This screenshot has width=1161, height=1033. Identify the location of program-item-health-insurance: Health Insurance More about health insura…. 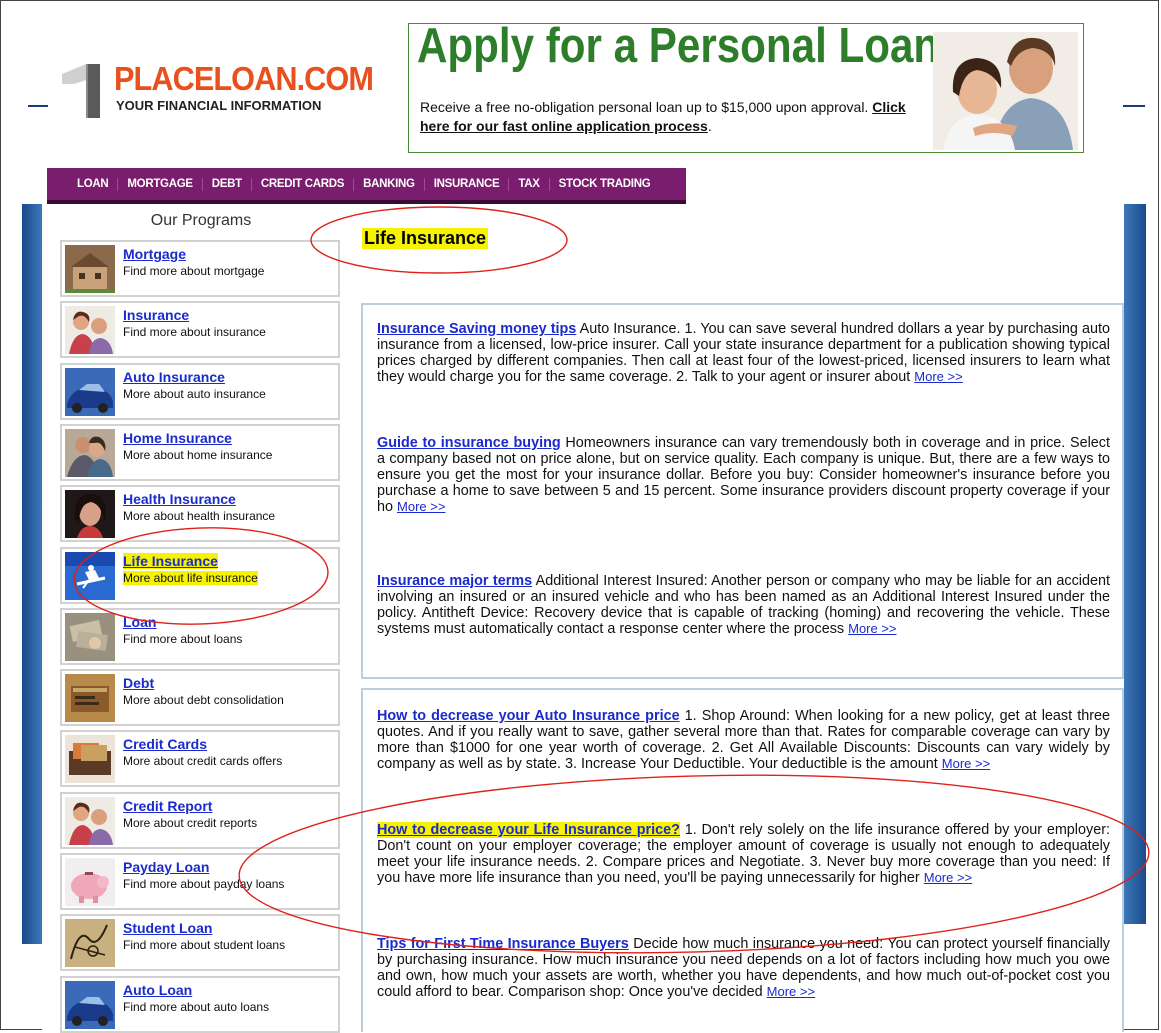
(200, 514).